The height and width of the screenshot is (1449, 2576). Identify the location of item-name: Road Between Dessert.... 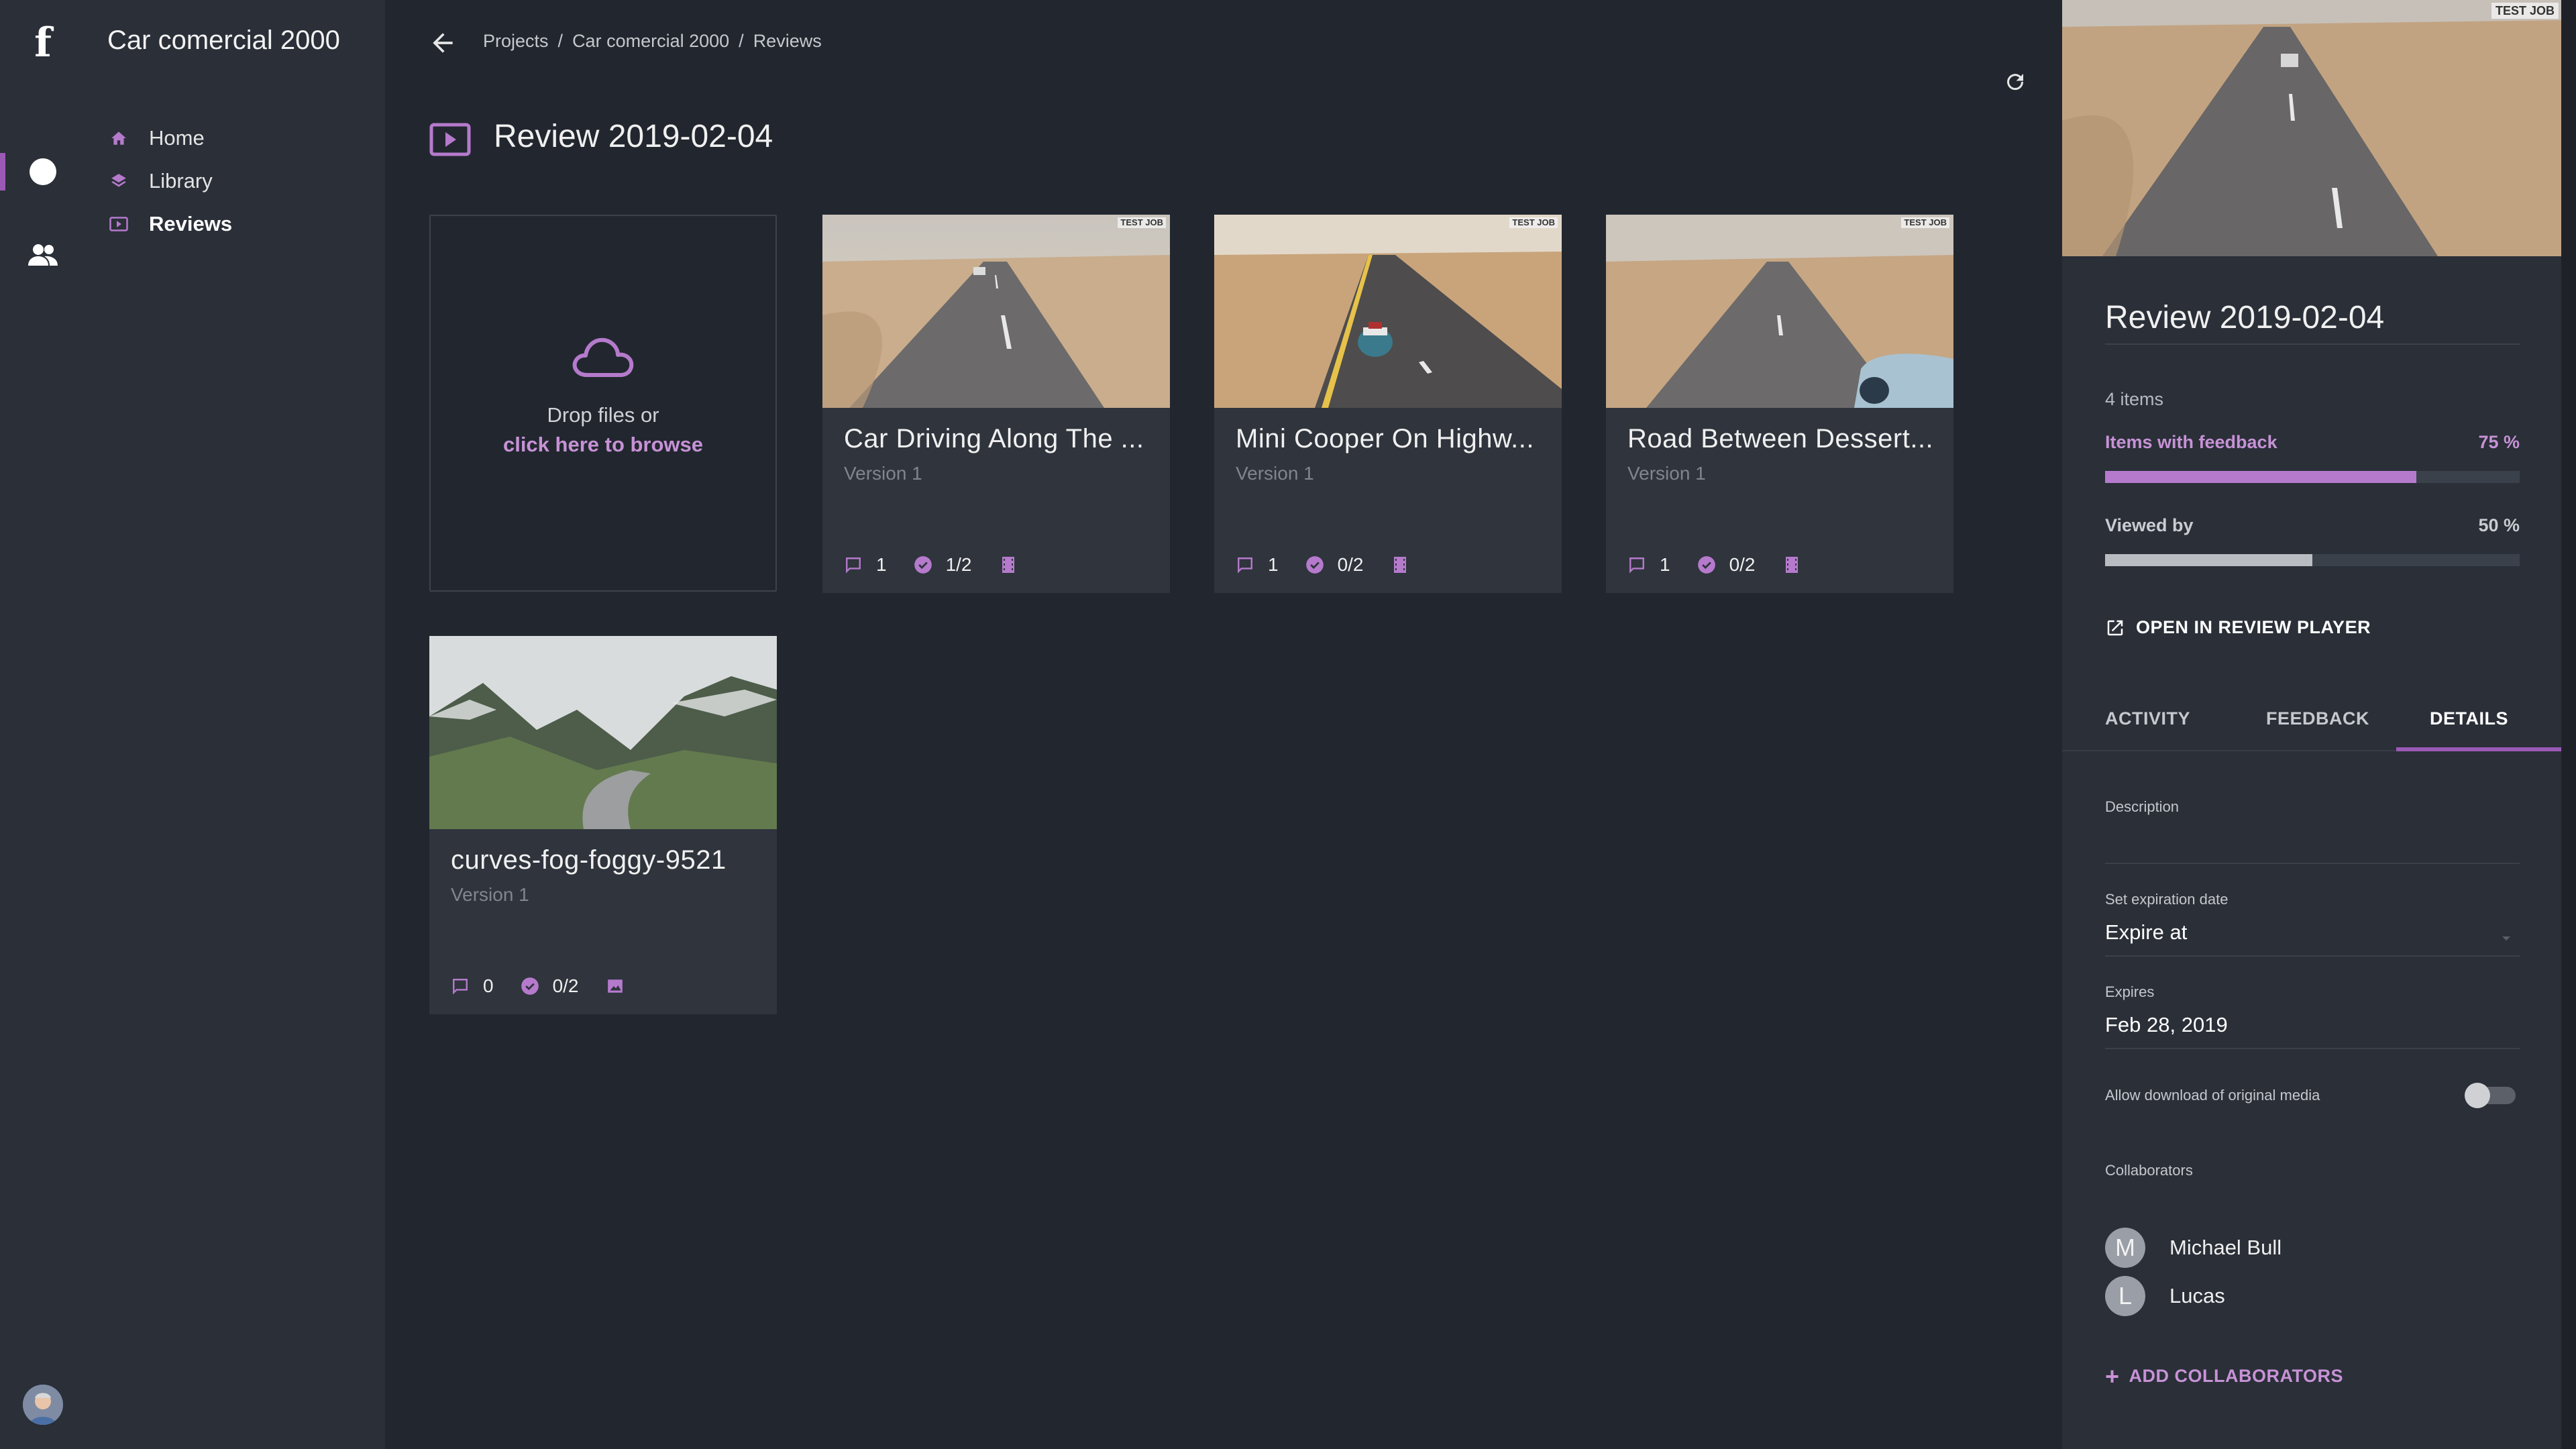
(1781, 439).